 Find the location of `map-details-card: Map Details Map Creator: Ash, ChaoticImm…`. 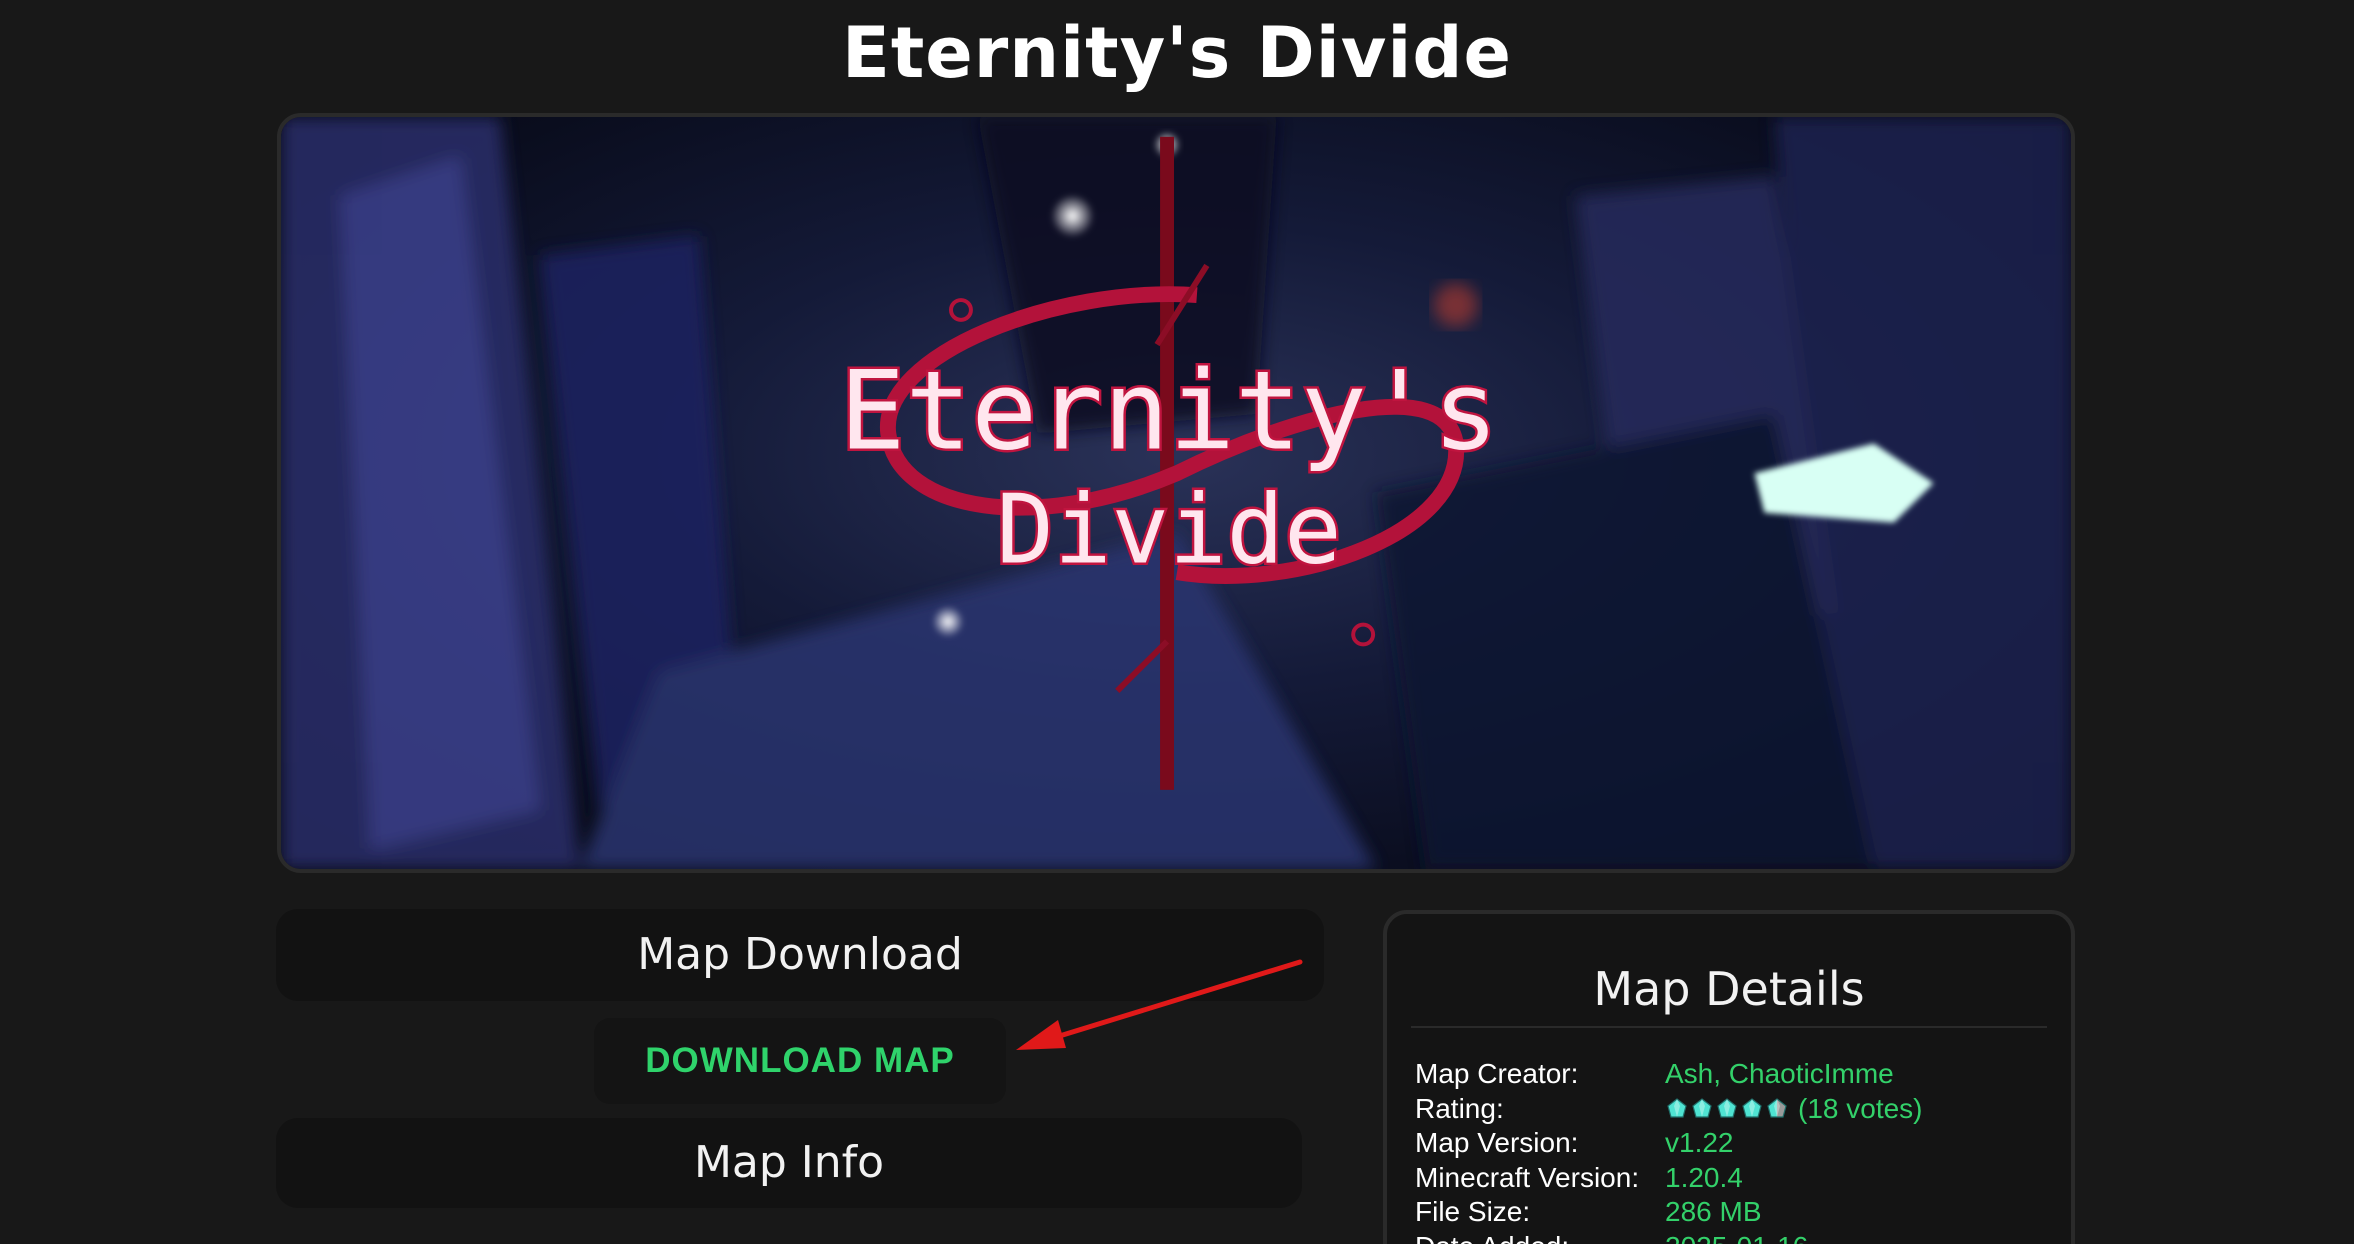

map-details-card: Map Details Map Creator: Ash, ChaoticImm… is located at coordinates (1729, 1077).